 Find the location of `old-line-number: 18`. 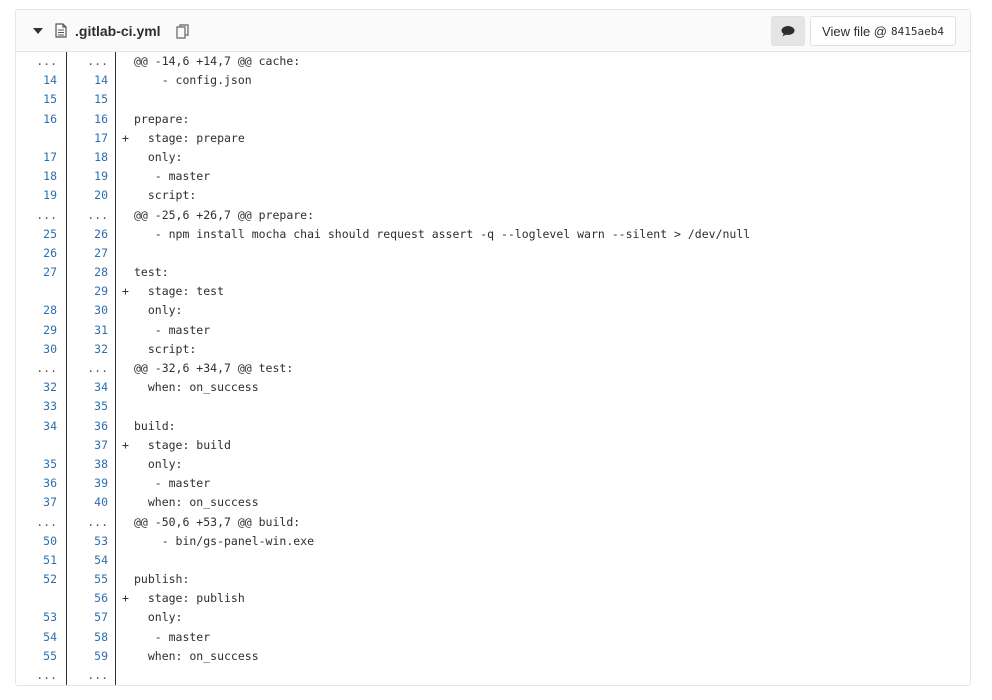

old-line-number: 18 is located at coordinates (36, 176).